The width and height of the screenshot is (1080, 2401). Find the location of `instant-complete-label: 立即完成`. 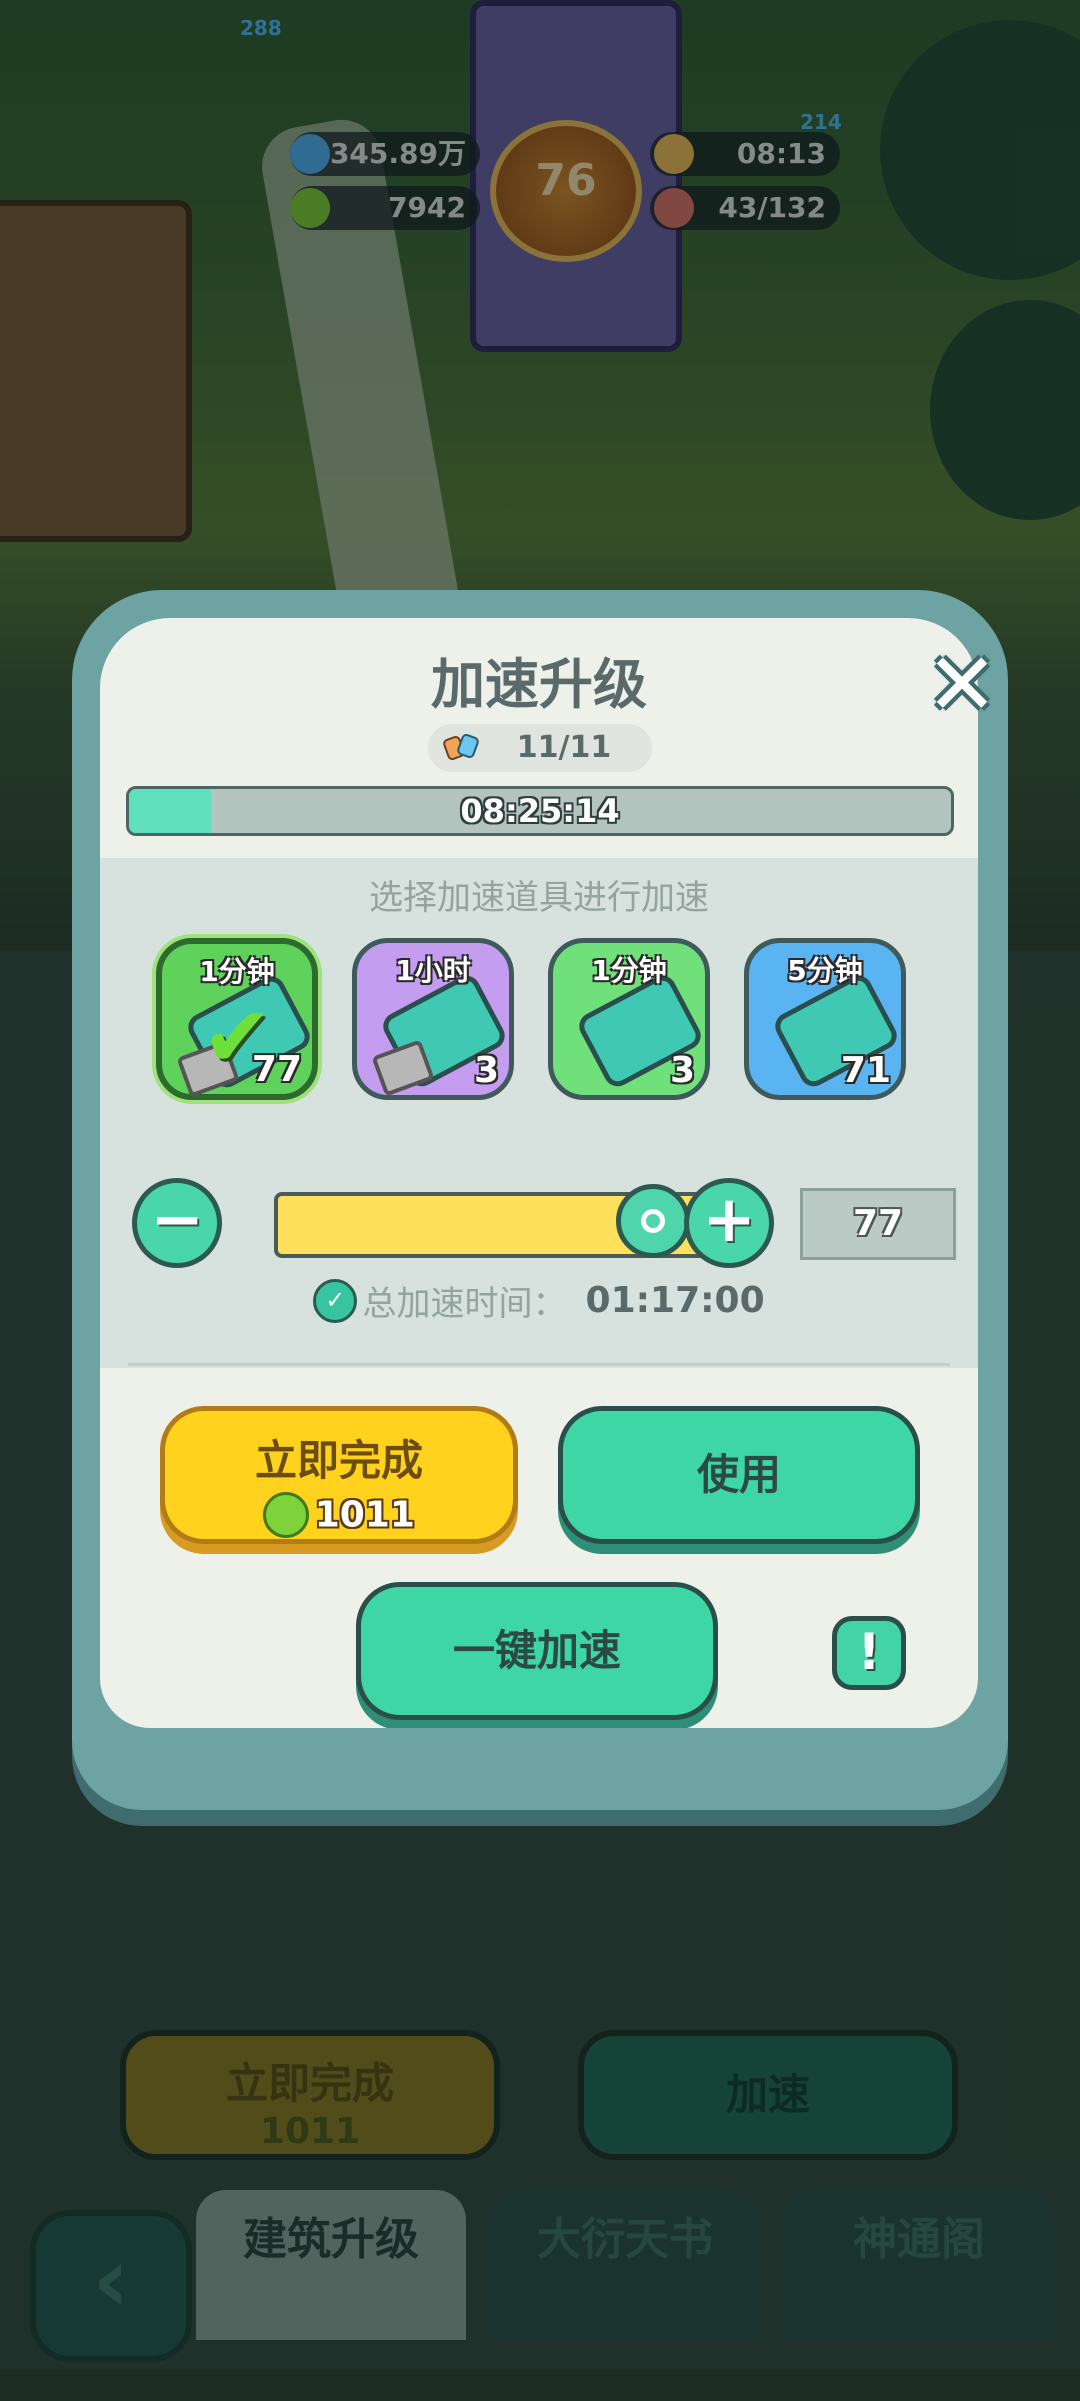

instant-complete-label: 立即完成 is located at coordinates (338, 1460).